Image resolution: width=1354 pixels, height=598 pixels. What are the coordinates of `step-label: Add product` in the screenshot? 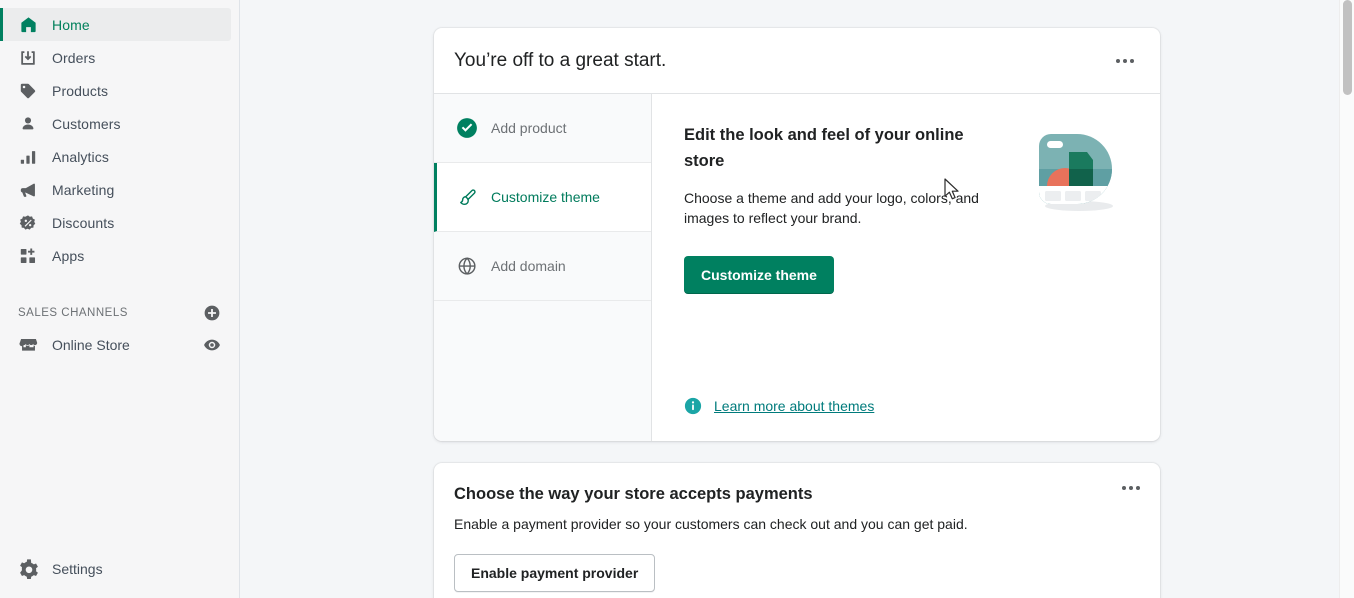 It's located at (529, 128).